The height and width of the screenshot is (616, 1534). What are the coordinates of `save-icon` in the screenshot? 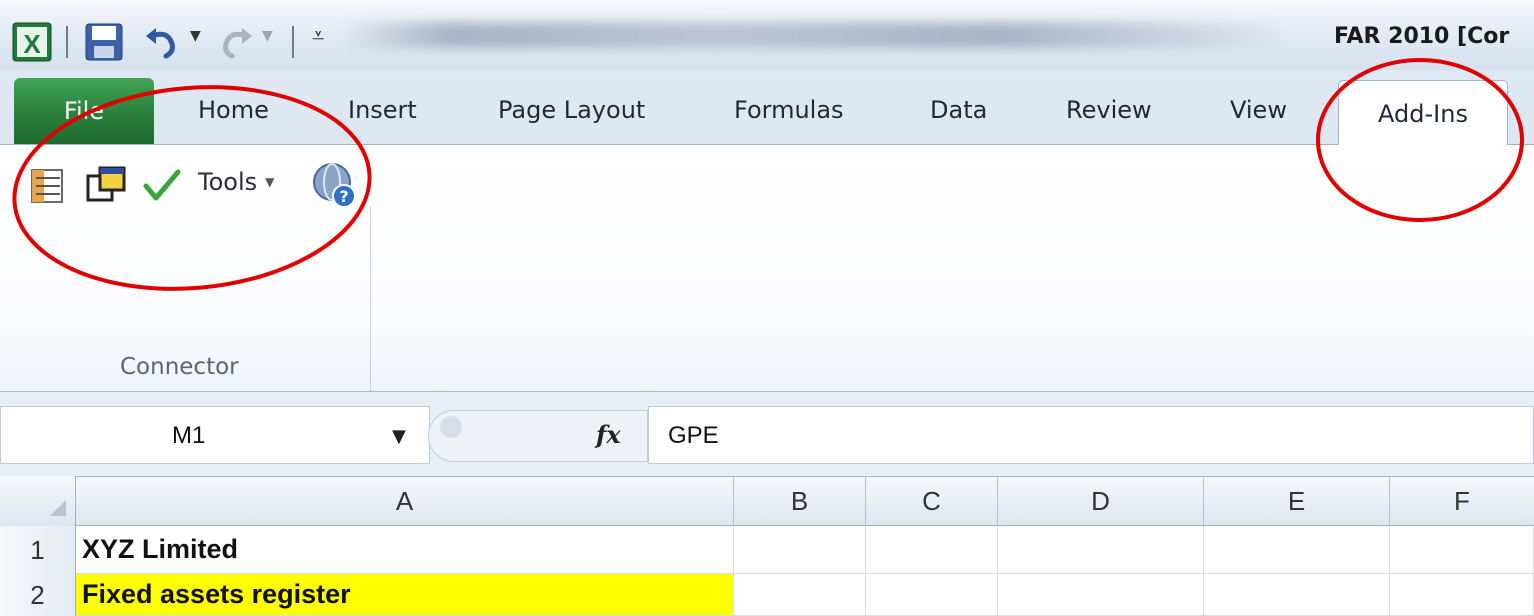 It's located at (104, 42).